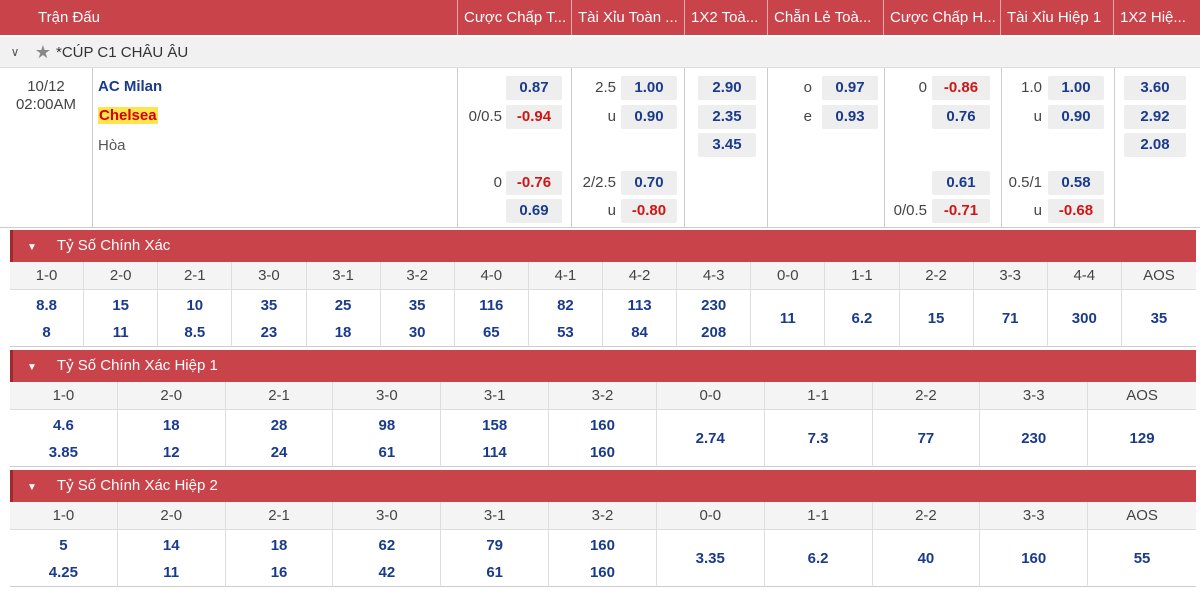 This screenshot has height=592, width=1200. Describe the element at coordinates (534, 117) in the screenshot. I see `odds-button: -0.94` at that location.